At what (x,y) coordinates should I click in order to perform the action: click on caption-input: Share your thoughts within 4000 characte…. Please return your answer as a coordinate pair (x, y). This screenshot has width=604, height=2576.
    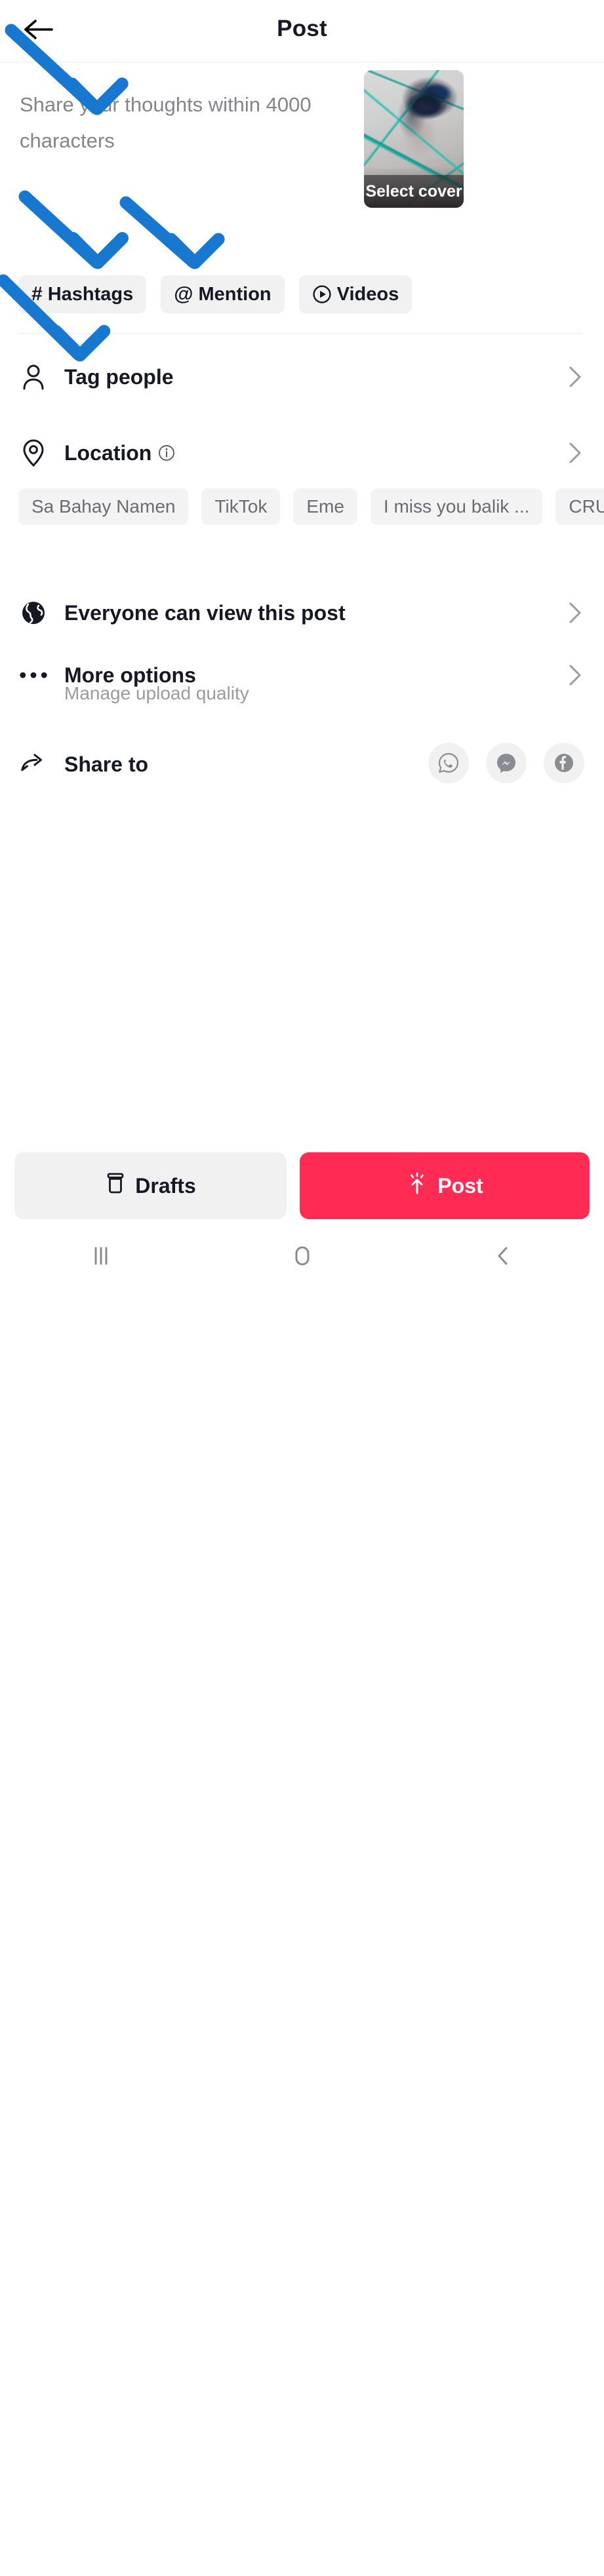
    Looking at the image, I should click on (174, 123).